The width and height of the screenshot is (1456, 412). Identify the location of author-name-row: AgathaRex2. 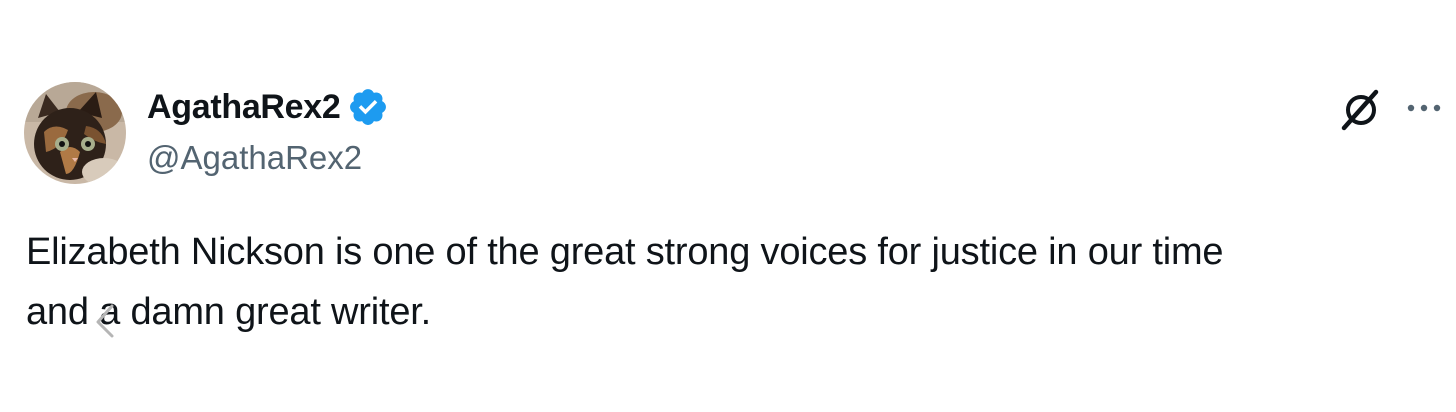
(268, 107).